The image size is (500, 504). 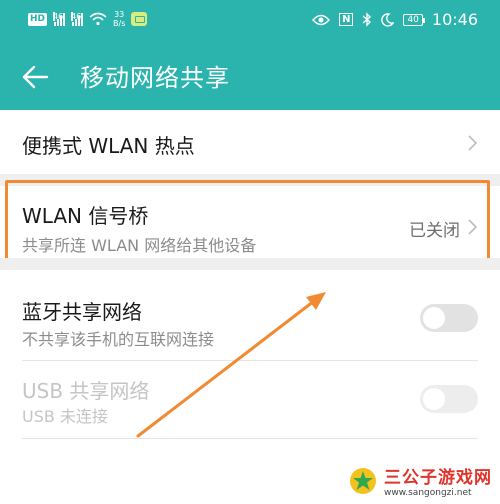 I want to click on hd-badge: HD, so click(x=38, y=19).